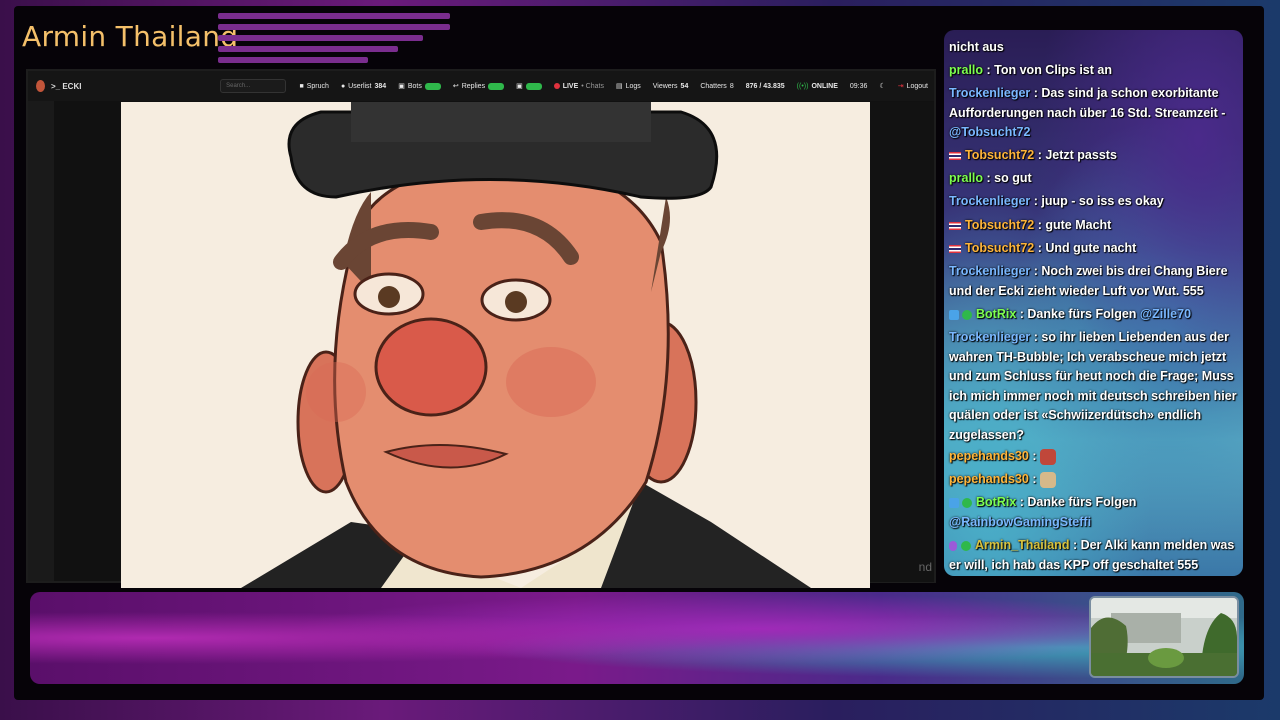  I want to click on message-text: nicht aus, so click(976, 47).